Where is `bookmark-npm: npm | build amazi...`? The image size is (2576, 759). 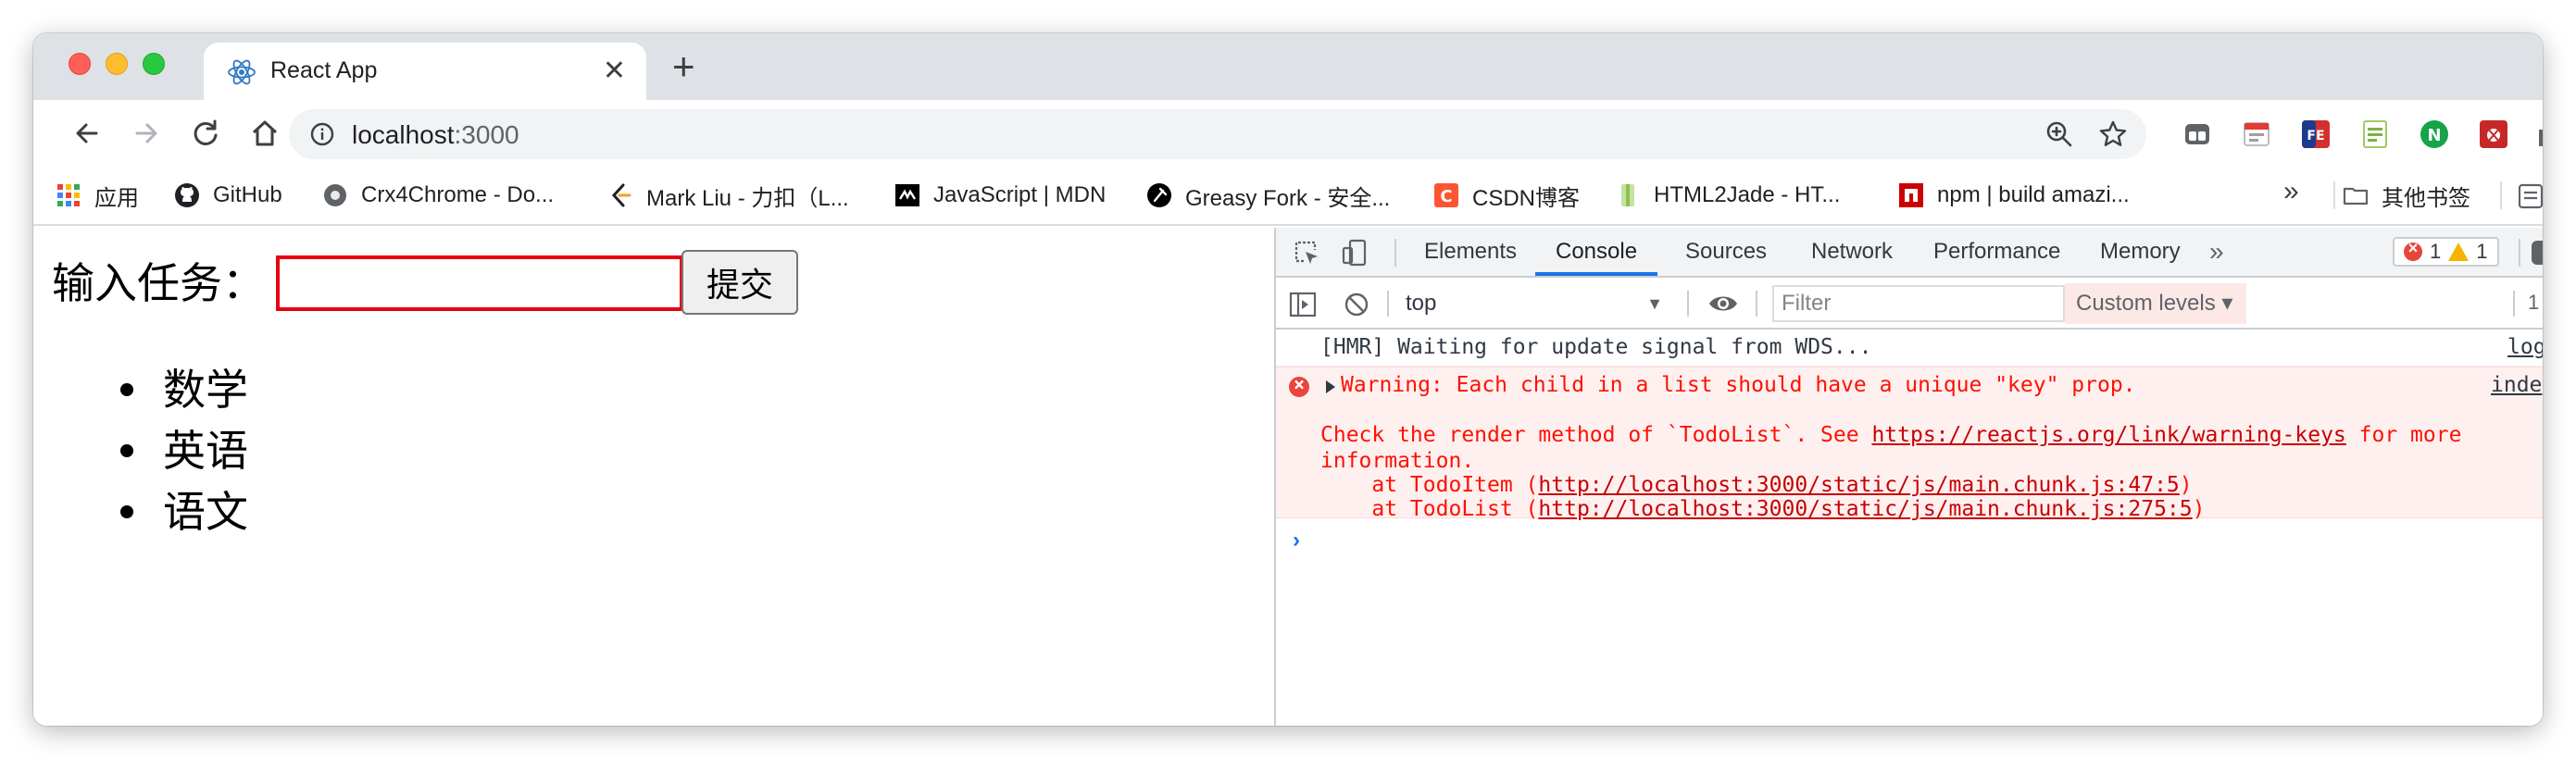
bookmark-npm: npm | build amazi... is located at coordinates (2014, 196).